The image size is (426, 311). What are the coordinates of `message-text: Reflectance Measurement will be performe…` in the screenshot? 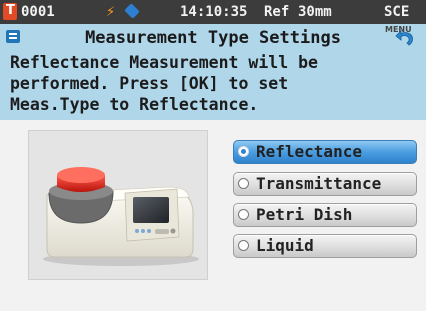 It's located at (164, 83).